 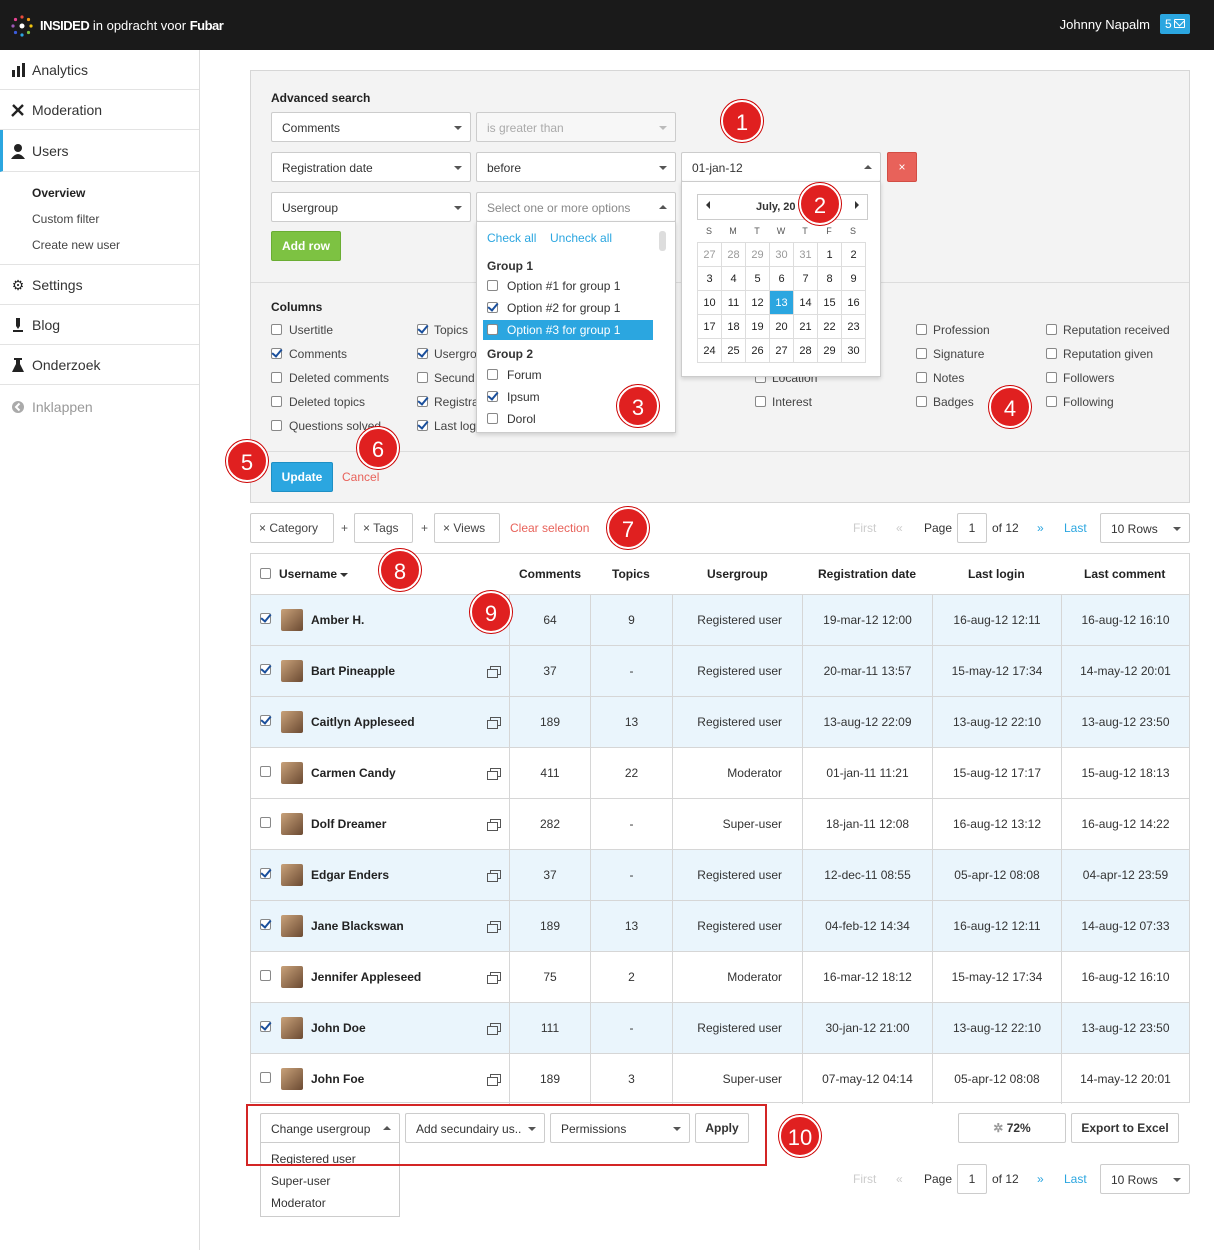 I want to click on header-usergroup: Usergroup, so click(x=737, y=574).